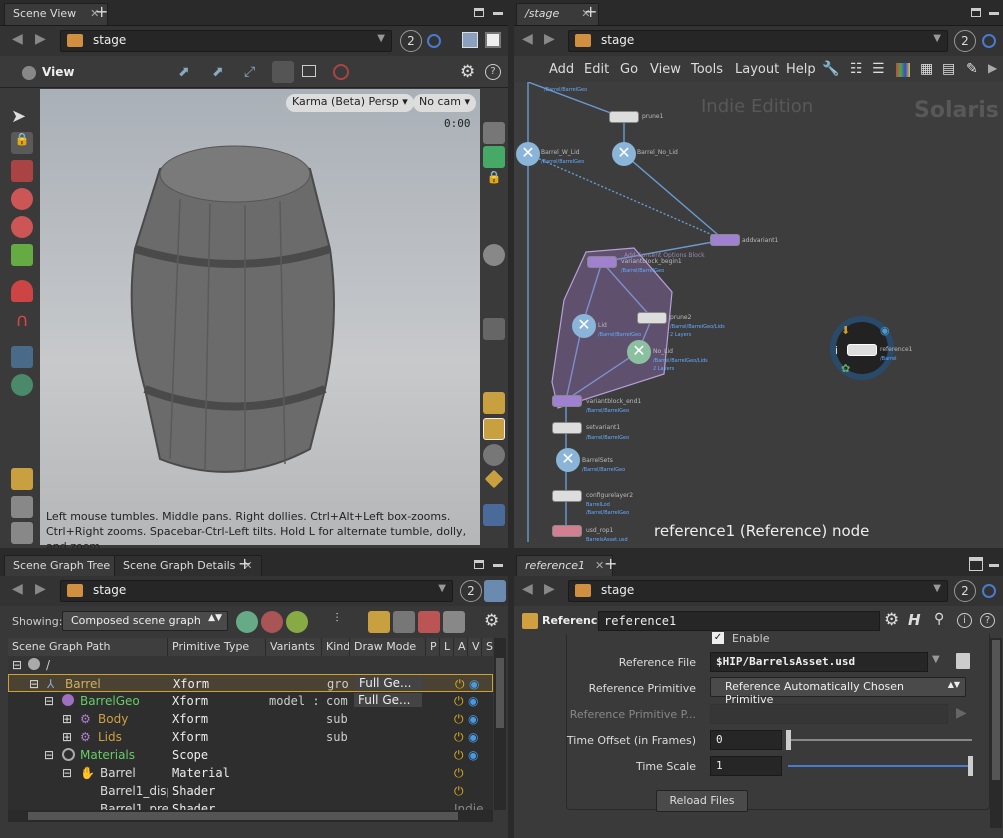 This screenshot has height=838, width=1003. I want to click on tag-icon, so click(22, 533).